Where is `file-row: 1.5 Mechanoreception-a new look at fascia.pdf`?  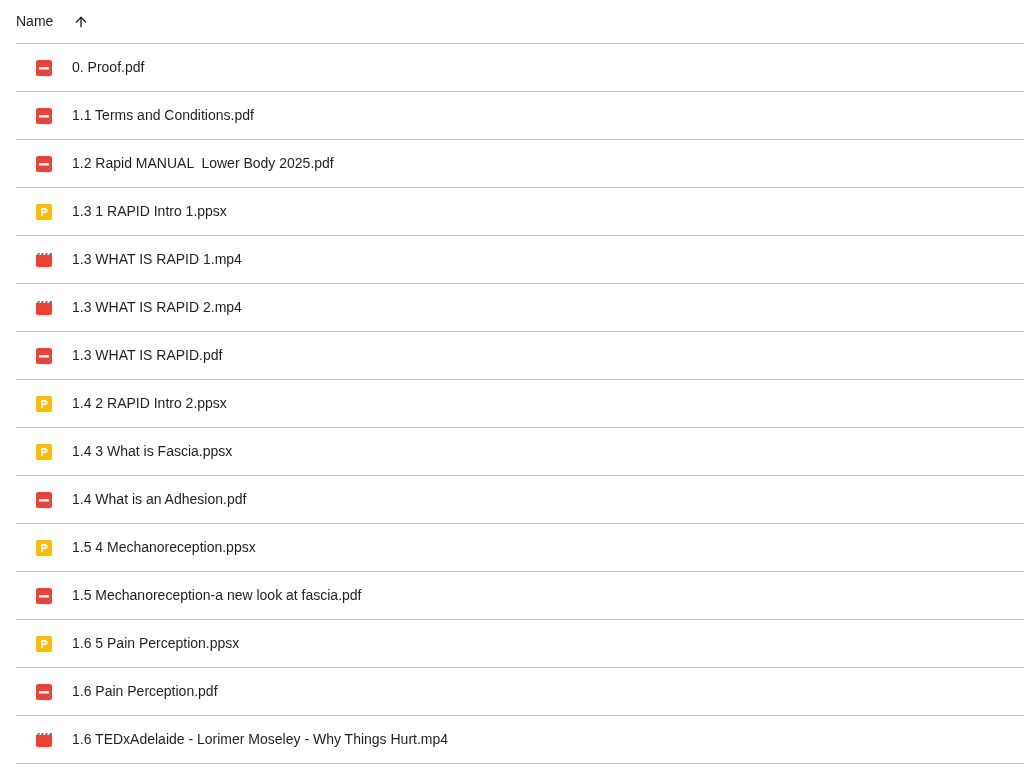
file-row: 1.5 Mechanoreception-a new look at fascia.pdf is located at coordinates (520, 596).